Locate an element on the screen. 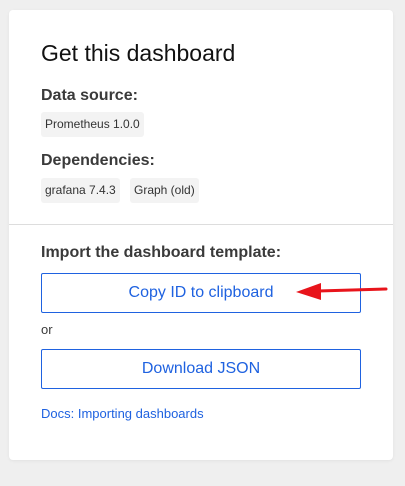  download-json-button: Download JSON is located at coordinates (201, 369).